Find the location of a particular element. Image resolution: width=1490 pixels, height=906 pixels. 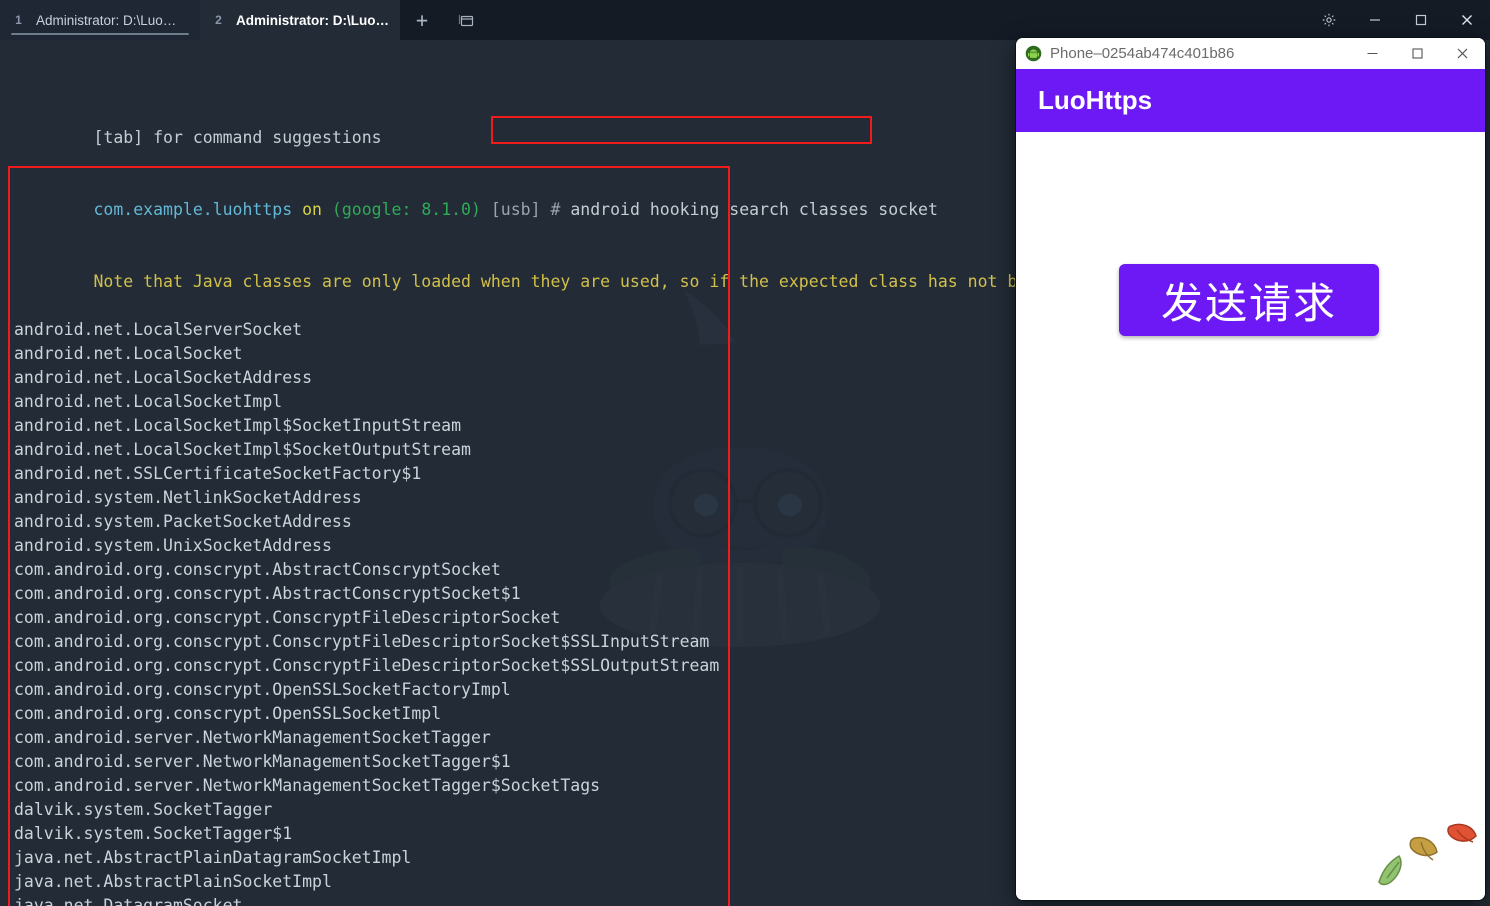

app-title: LuoHttps is located at coordinates (1095, 100).